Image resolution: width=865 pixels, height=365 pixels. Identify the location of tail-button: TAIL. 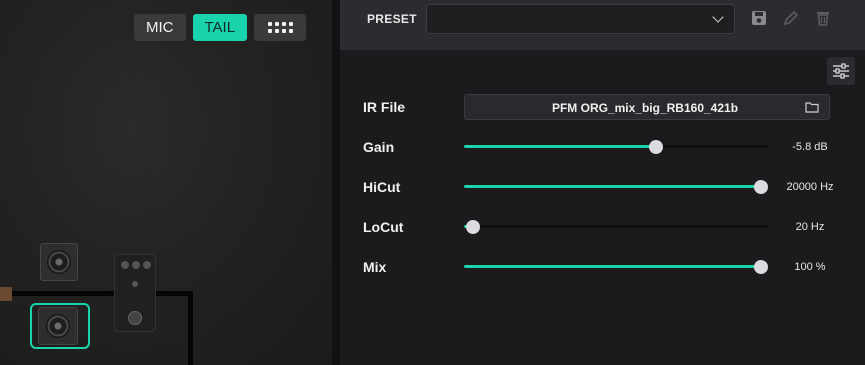
(220, 27).